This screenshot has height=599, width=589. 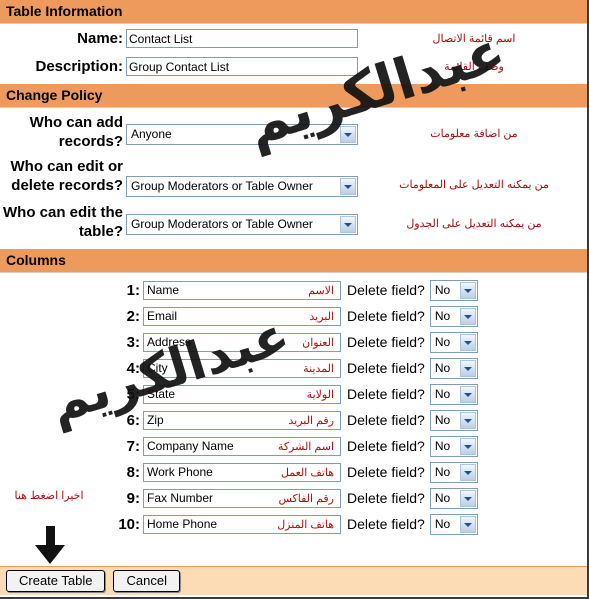 What do you see at coordinates (242, 342) in the screenshot?
I see `column-name-input: Address العنوان` at bounding box center [242, 342].